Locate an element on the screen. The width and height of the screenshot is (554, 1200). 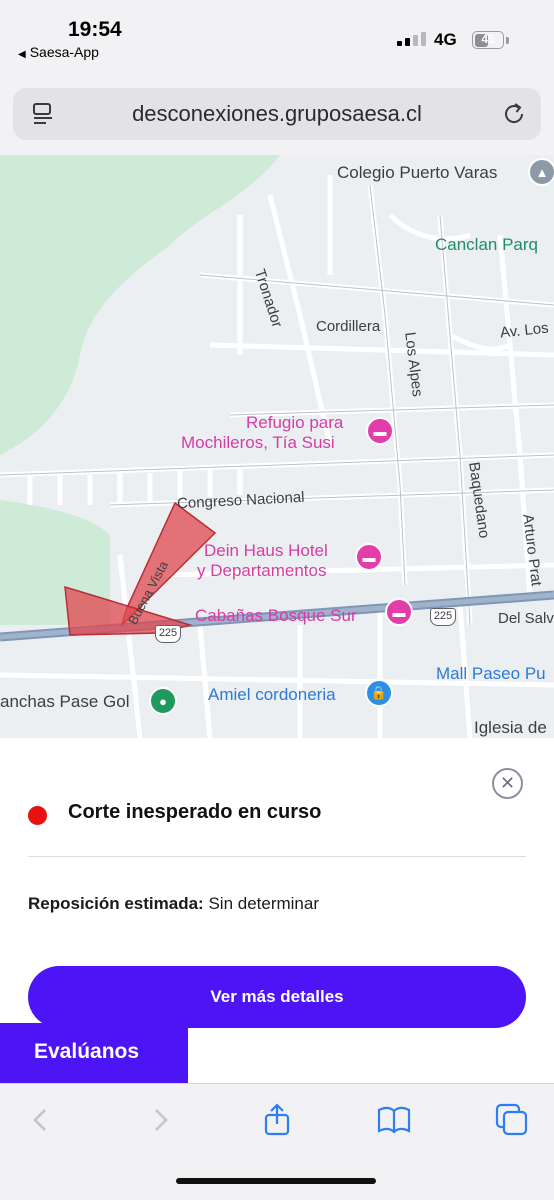
battery-level: 45 is located at coordinates (488, 39).